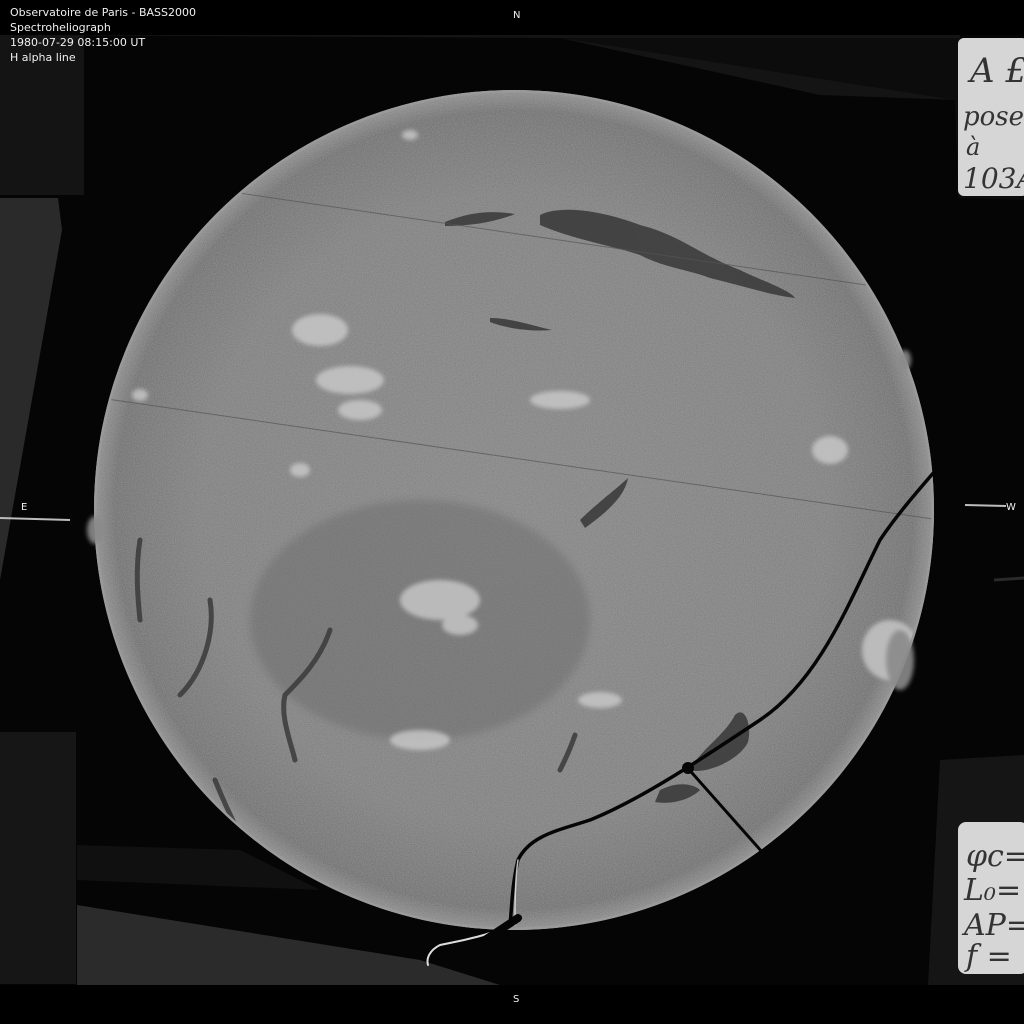 Image resolution: width=1024 pixels, height=1024 pixels. What do you see at coordinates (995, 71) in the screenshot?
I see `svg-text: A £` at bounding box center [995, 71].